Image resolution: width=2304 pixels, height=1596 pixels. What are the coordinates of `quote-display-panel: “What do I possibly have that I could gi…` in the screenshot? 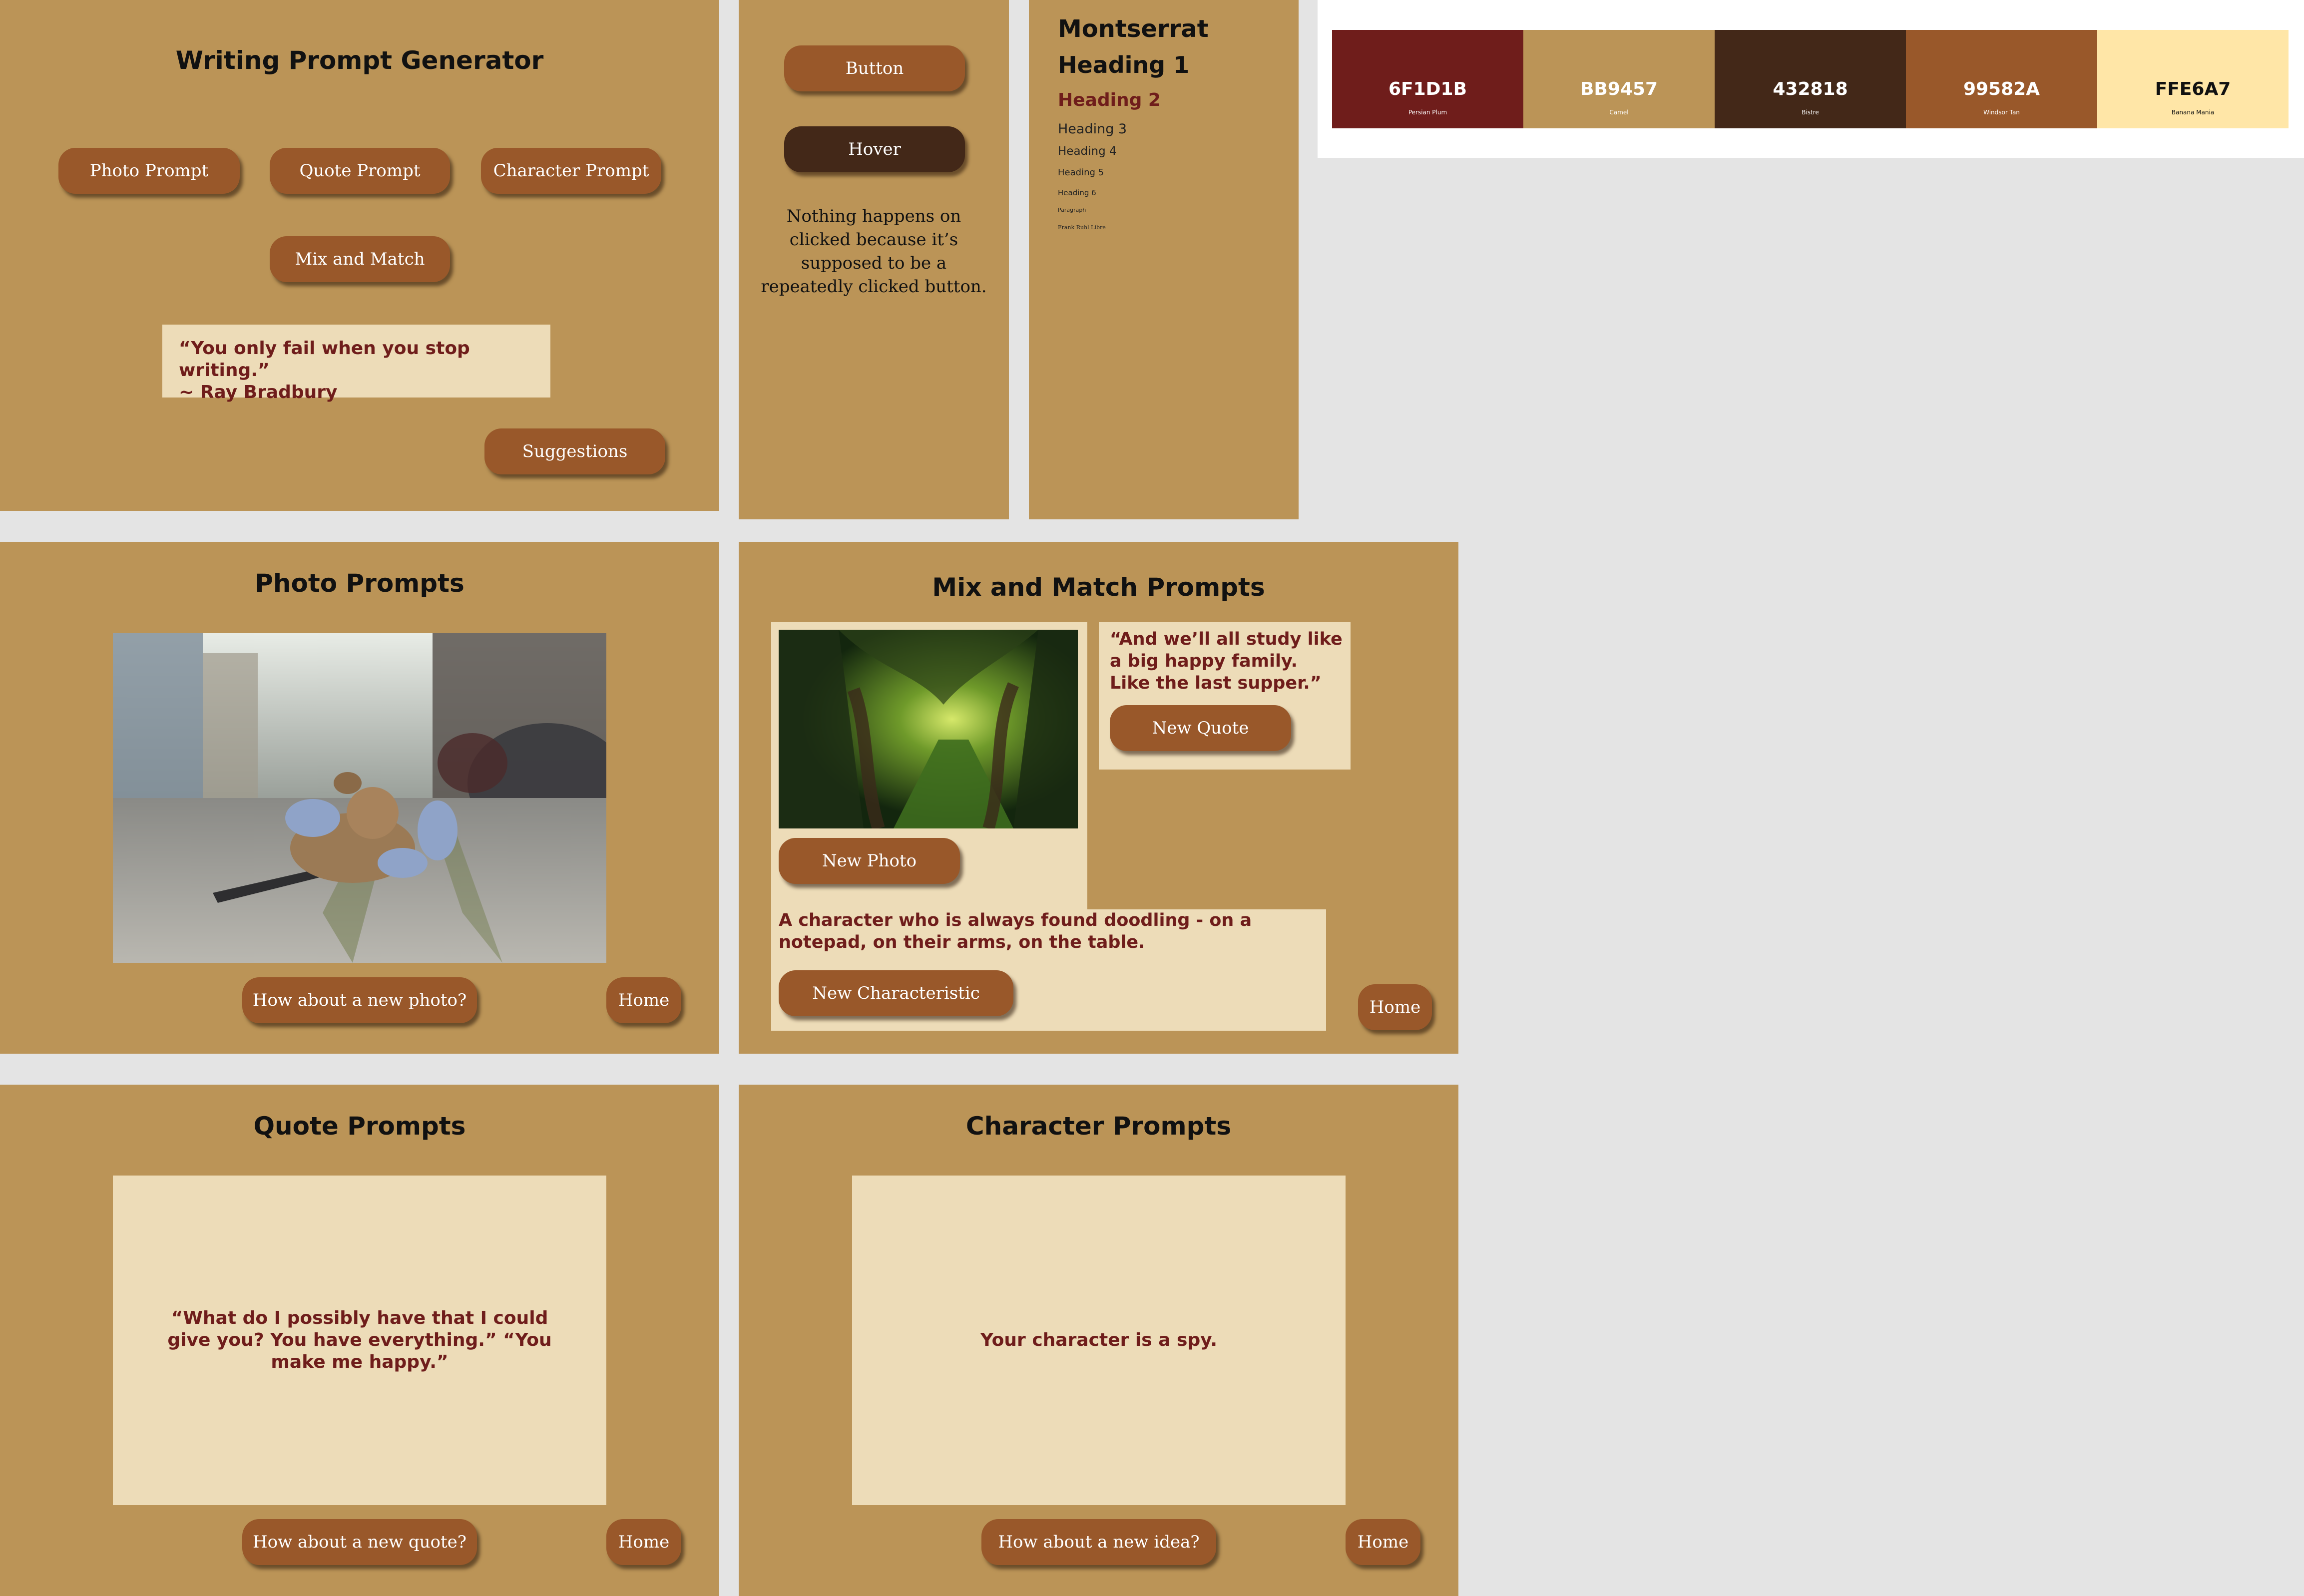 It's located at (359, 1340).